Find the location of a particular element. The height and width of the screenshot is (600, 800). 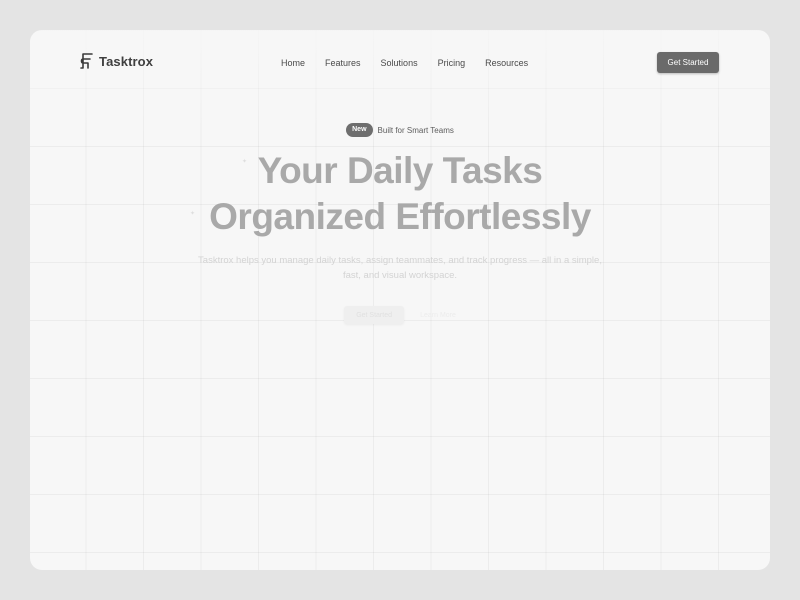

nav-item-home: Home is located at coordinates (293, 63).